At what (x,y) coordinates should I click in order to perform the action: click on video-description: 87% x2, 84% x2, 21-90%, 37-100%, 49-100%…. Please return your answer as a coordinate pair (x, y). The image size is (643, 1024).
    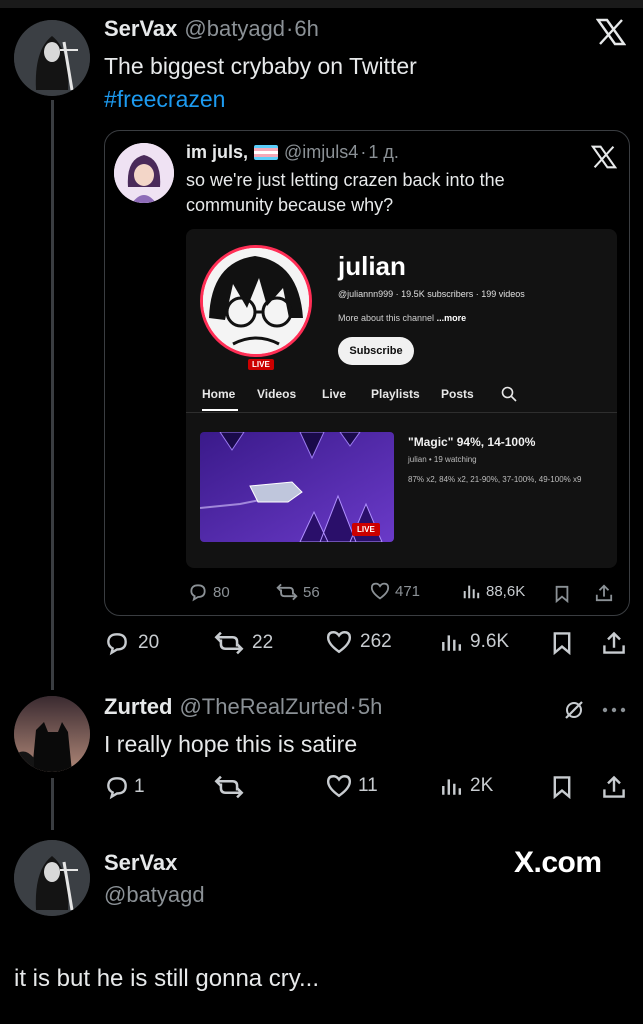
    Looking at the image, I should click on (495, 479).